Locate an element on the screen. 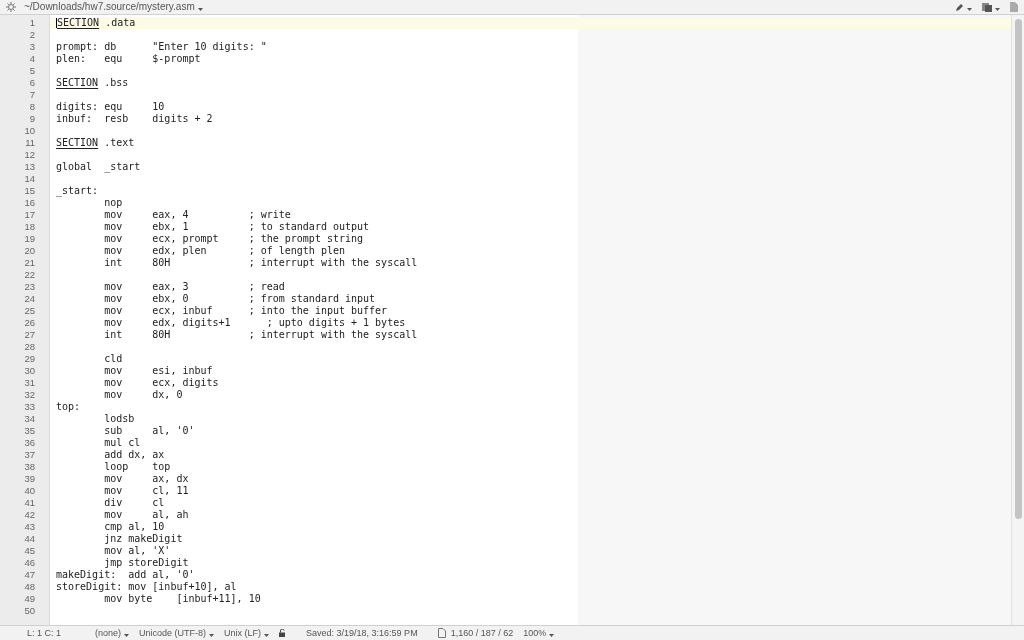 The height and width of the screenshot is (640, 1024). line-number: 26 is located at coordinates (29, 323).